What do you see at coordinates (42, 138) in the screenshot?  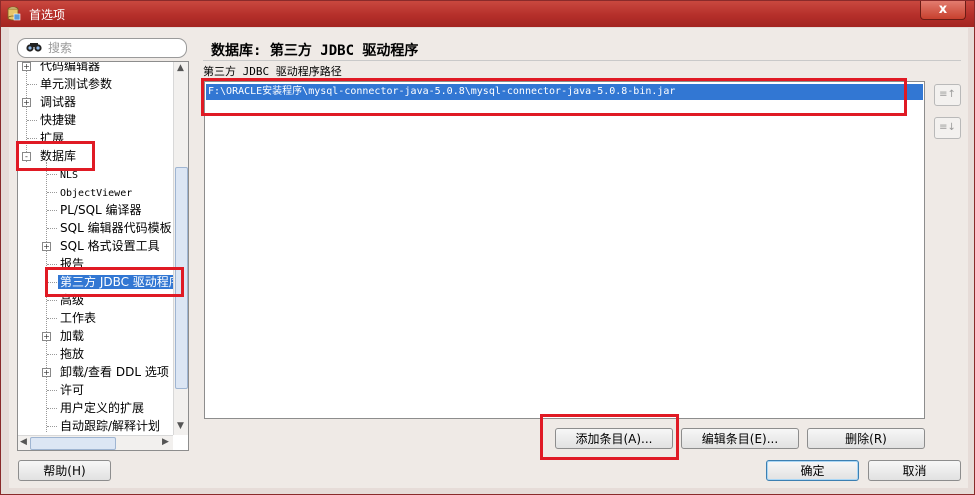 I see `tree-item-extensions: 扩展` at bounding box center [42, 138].